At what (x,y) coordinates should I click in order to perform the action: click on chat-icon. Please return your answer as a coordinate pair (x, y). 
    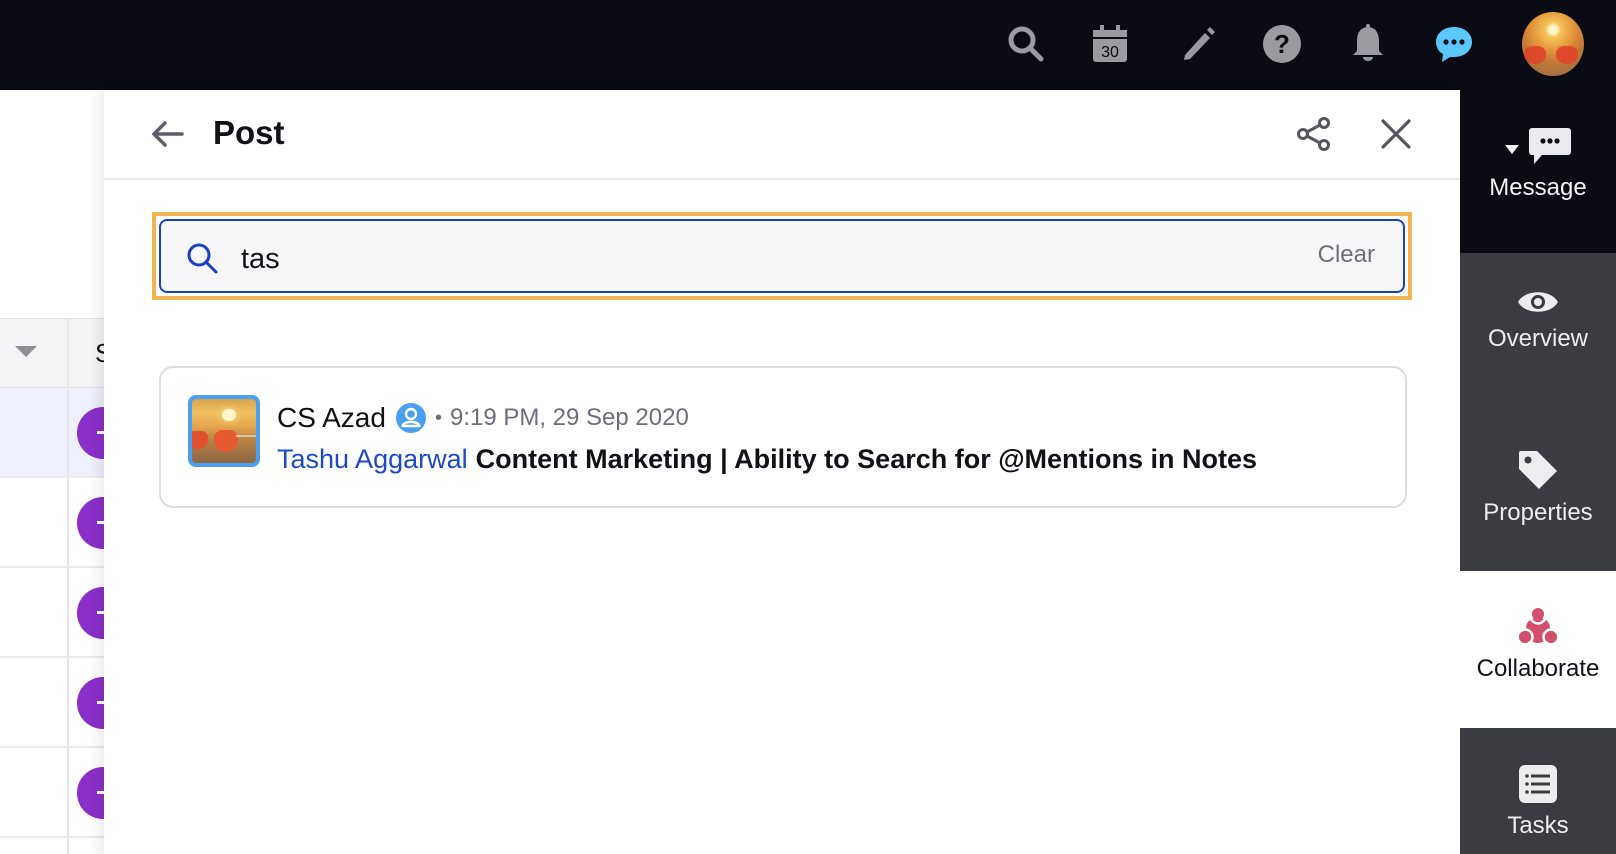
    Looking at the image, I should click on (1454, 44).